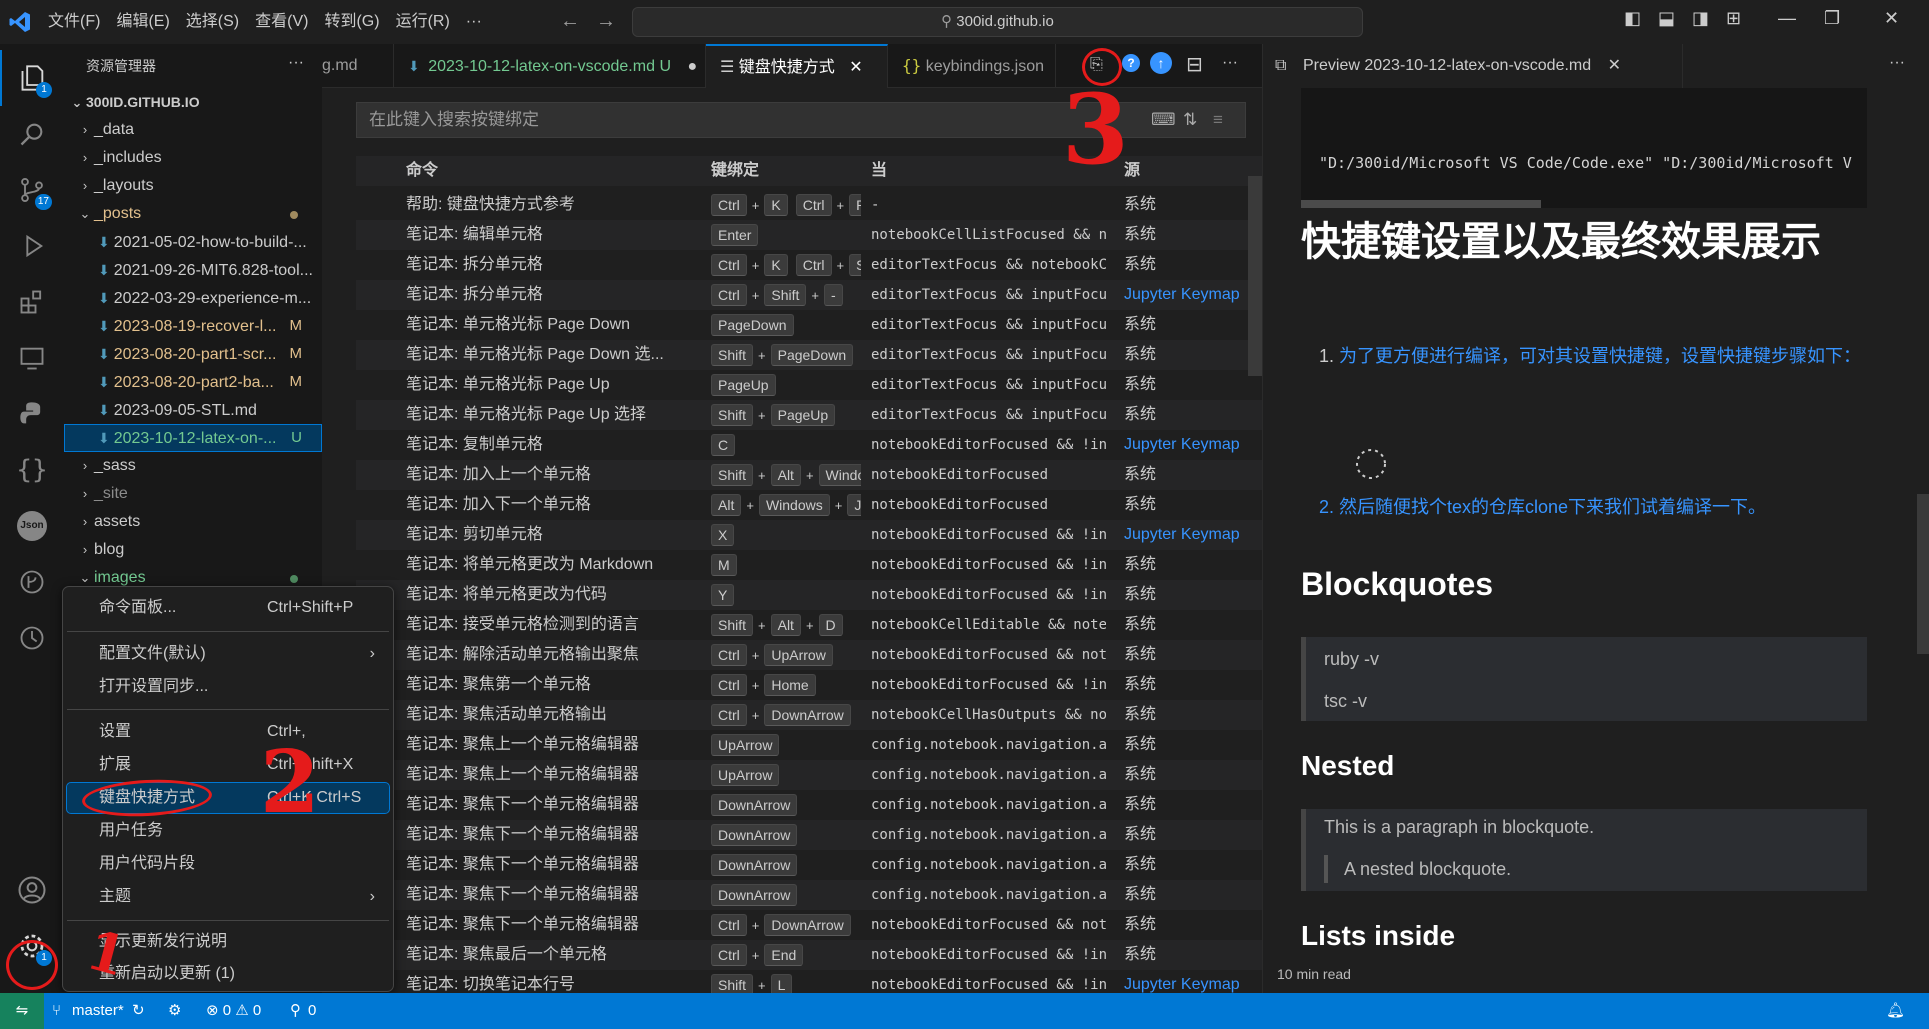 The image size is (1929, 1029). What do you see at coordinates (32, 470) in the screenshot?
I see `json-braces-icon: {}` at bounding box center [32, 470].